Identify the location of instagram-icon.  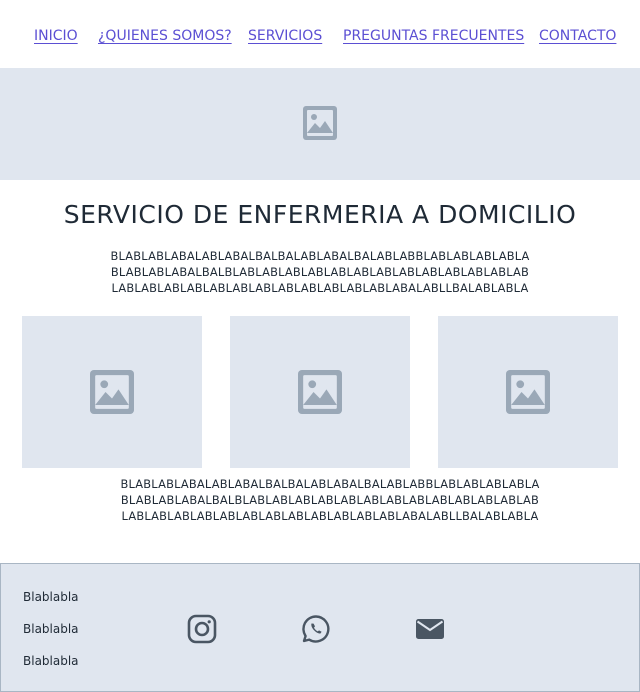
(202, 629).